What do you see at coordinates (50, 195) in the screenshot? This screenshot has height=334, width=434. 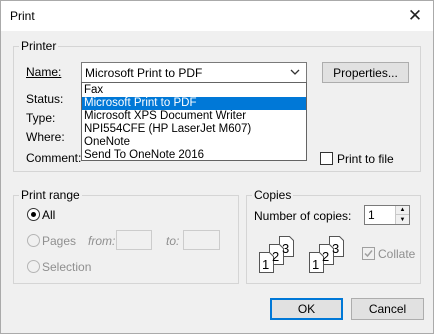 I see `print-range-label: Print range` at bounding box center [50, 195].